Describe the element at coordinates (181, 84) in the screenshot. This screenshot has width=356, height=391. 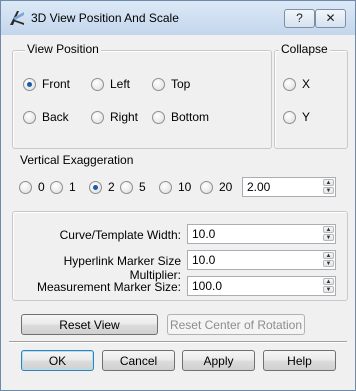
I see `radio-label: Top` at that location.